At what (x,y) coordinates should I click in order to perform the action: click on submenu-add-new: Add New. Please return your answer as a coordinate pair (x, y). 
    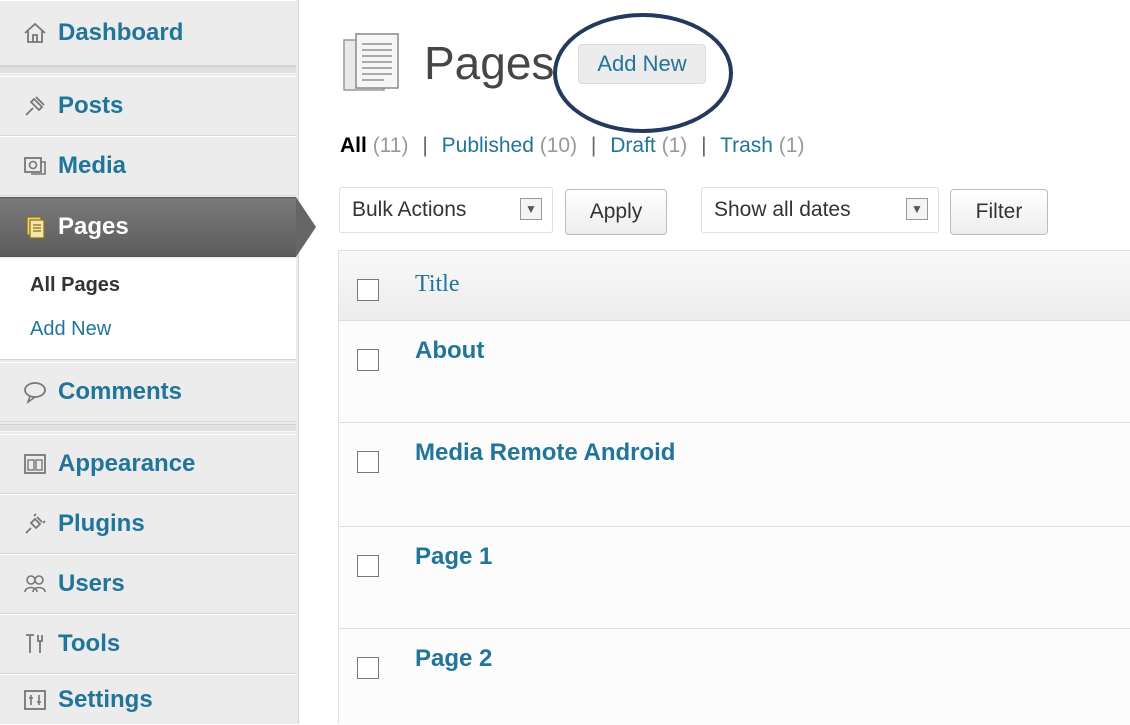
    Looking at the image, I should click on (70, 329).